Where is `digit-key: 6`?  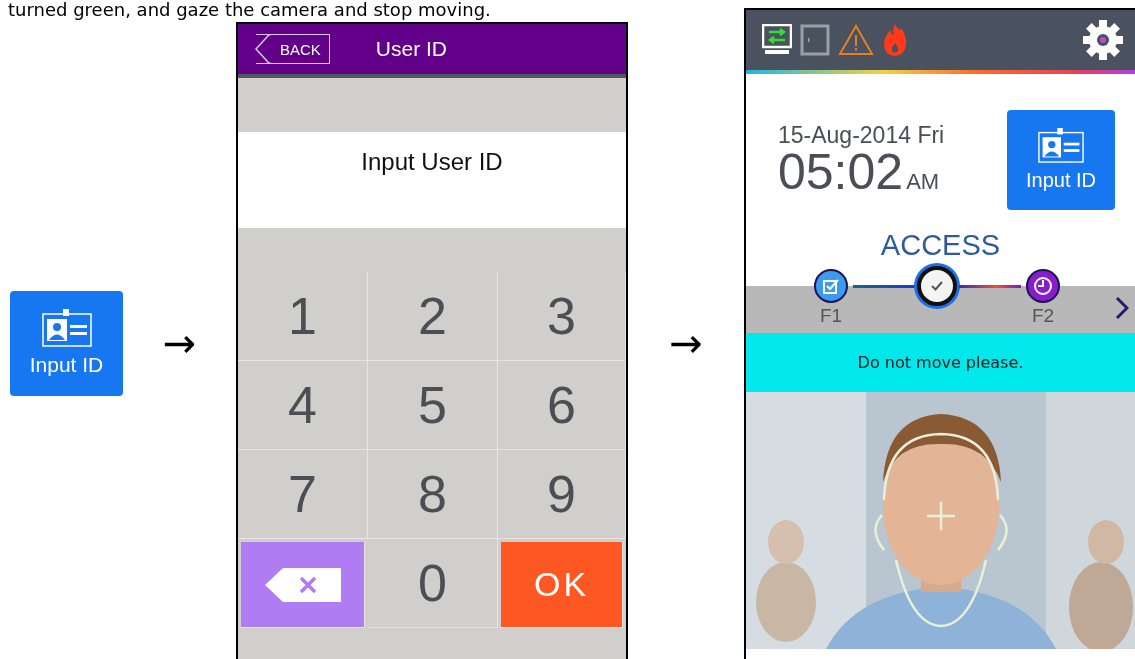
digit-key: 6 is located at coordinates (562, 405).